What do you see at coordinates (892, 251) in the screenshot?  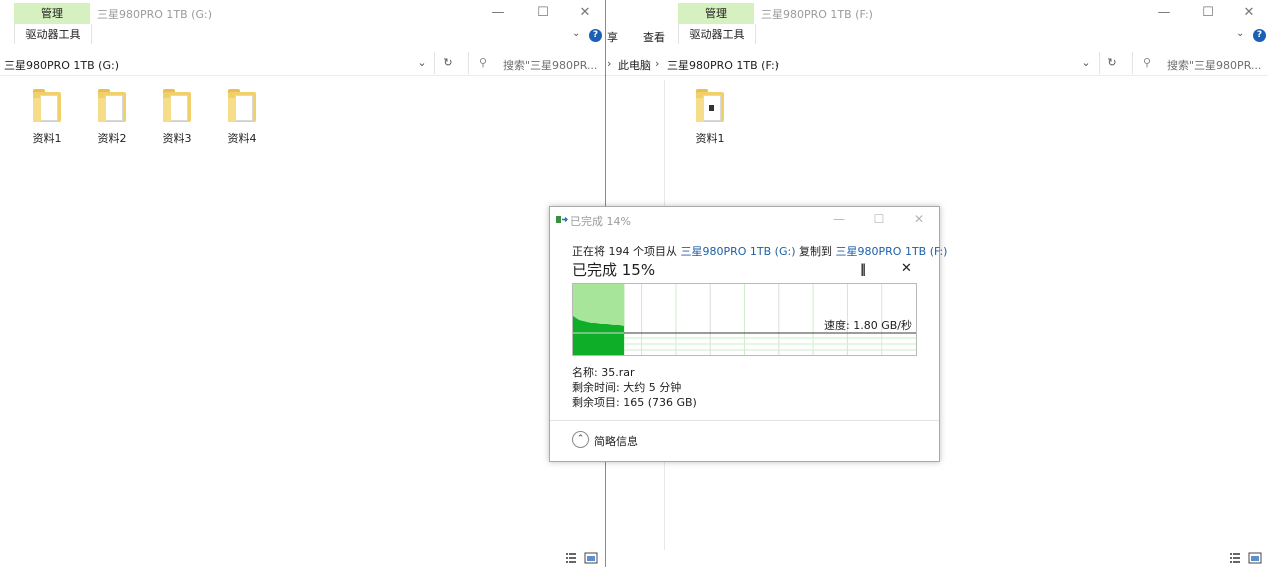 I see `destination-link: 三星980PRO 1TB (F:)` at bounding box center [892, 251].